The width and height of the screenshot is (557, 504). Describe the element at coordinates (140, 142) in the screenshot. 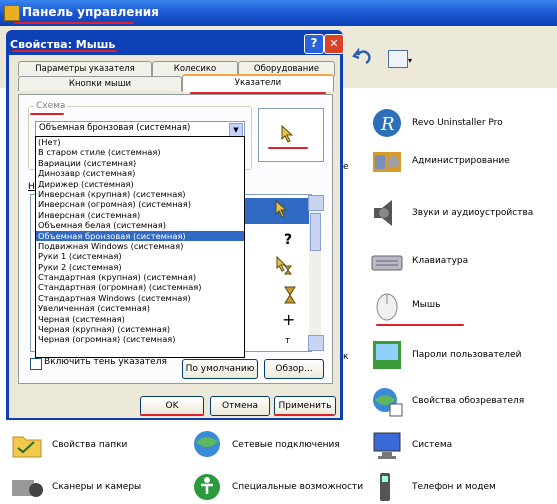

I see `scheme-option: (Нет)` at that location.